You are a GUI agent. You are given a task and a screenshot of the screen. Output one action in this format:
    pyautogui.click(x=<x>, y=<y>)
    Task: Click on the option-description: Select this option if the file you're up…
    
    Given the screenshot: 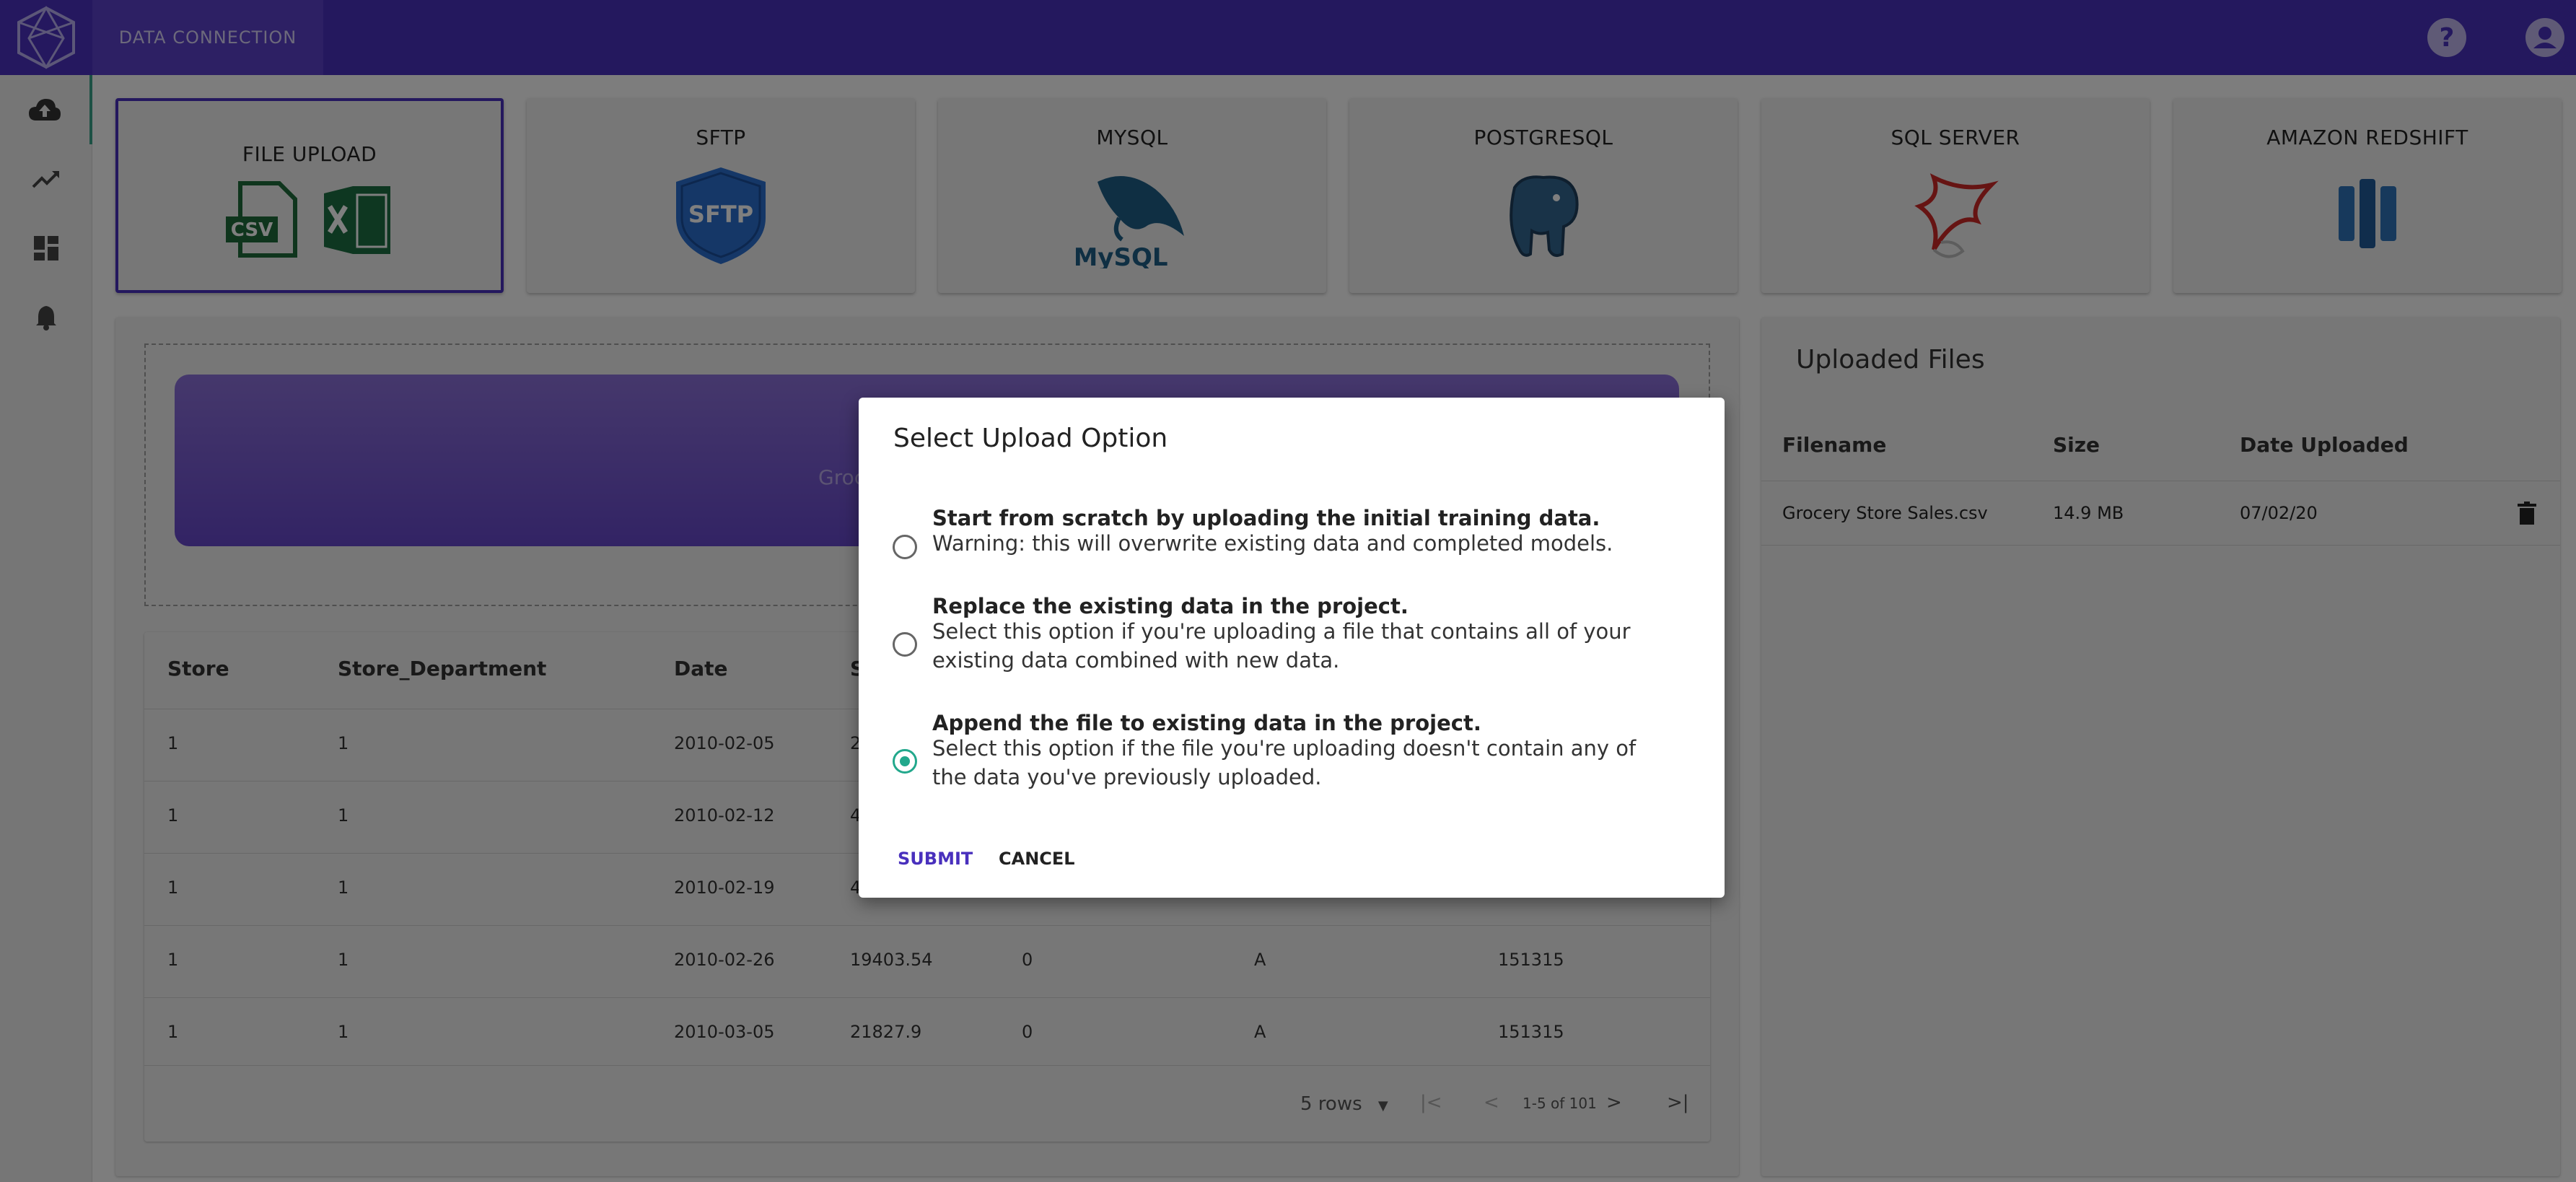 What is the action you would take?
    pyautogui.click(x=1284, y=763)
    